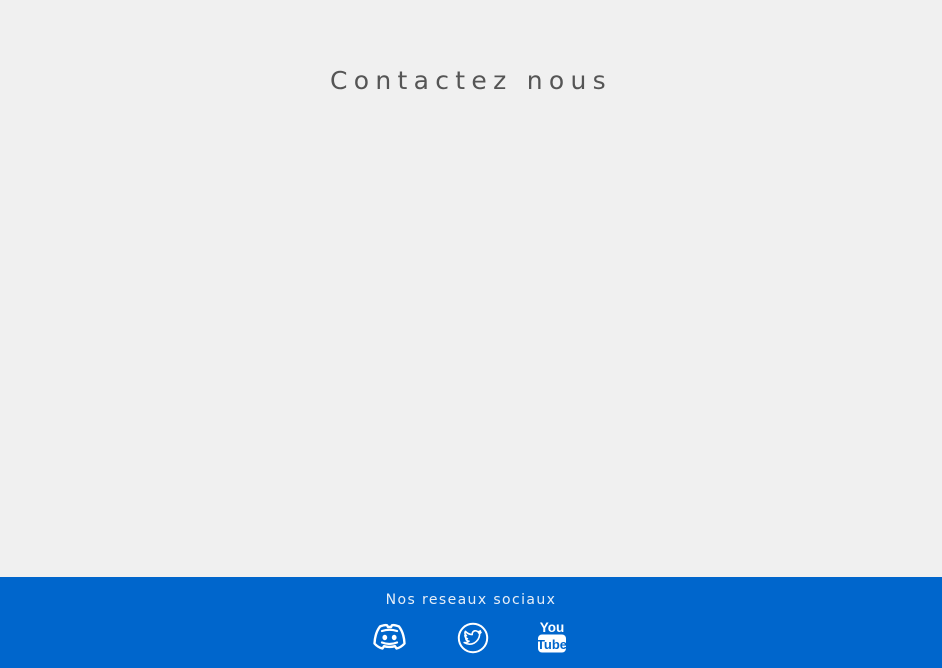  I want to click on svg-text: You, so click(552, 627).